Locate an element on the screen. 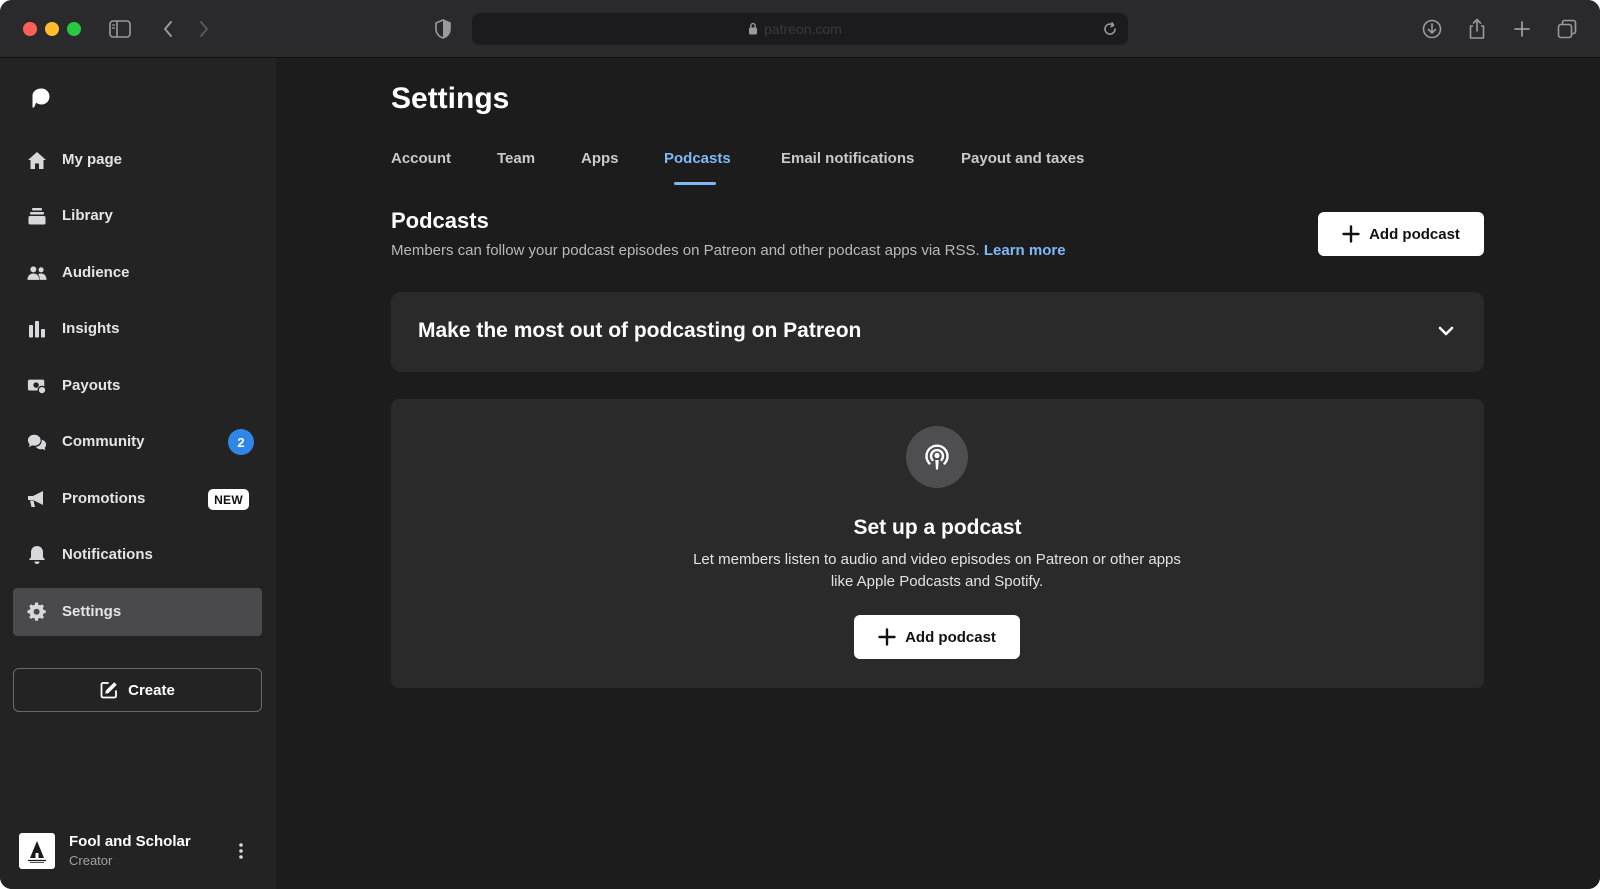  tab-apps: Apps is located at coordinates (600, 158).